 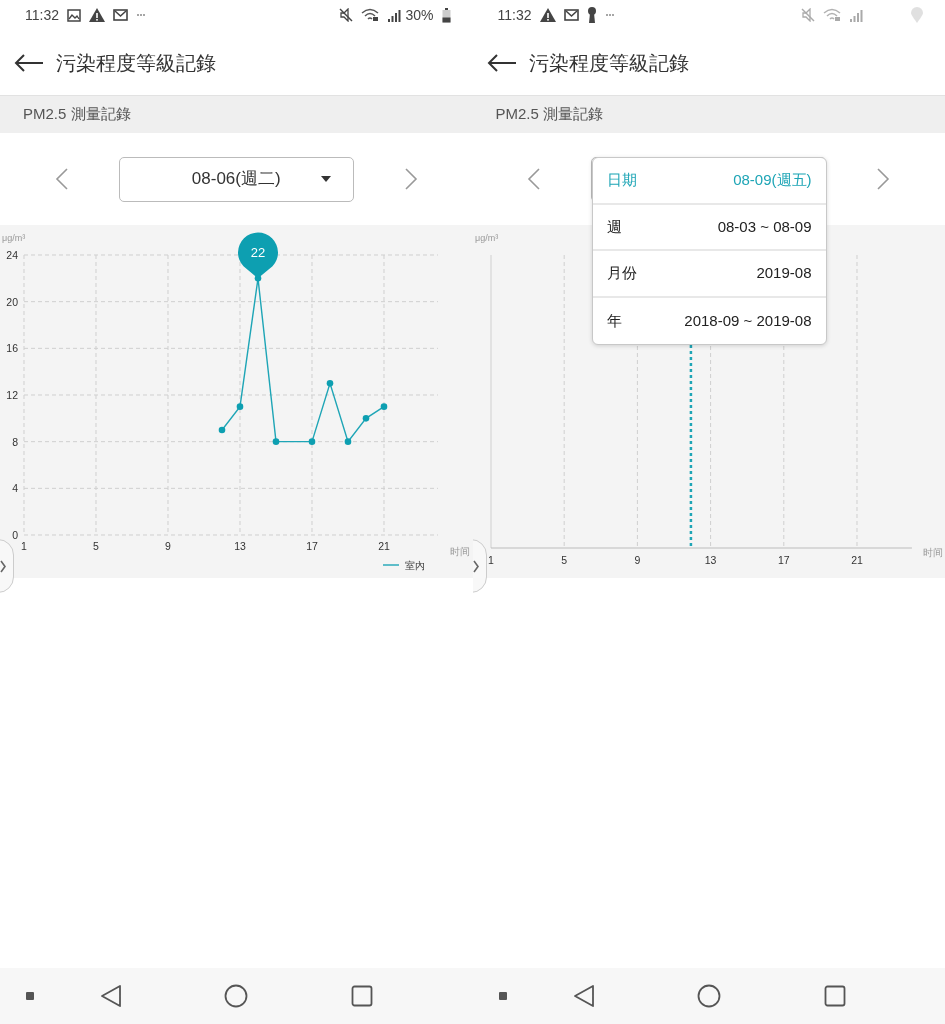 What do you see at coordinates (15, 441) in the screenshot?
I see `axis-tick-label: 8` at bounding box center [15, 441].